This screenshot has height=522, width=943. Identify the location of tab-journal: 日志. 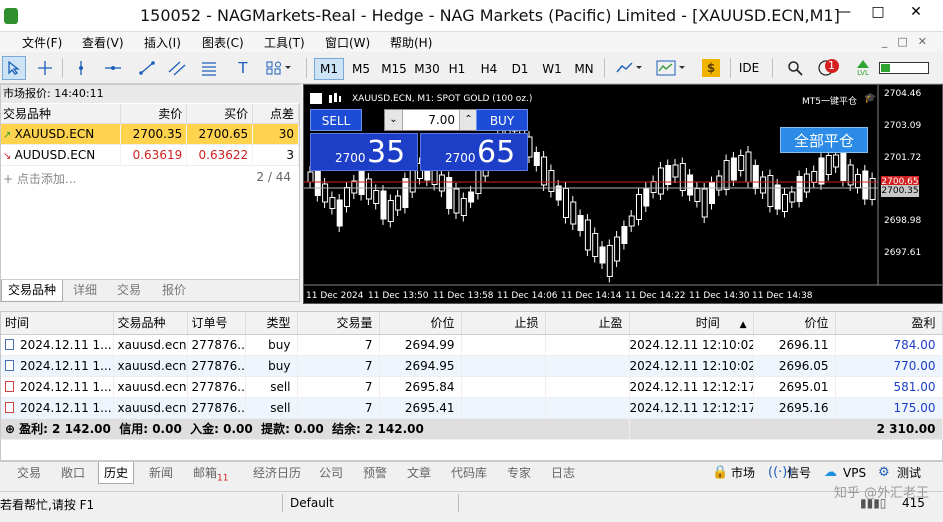
(563, 473).